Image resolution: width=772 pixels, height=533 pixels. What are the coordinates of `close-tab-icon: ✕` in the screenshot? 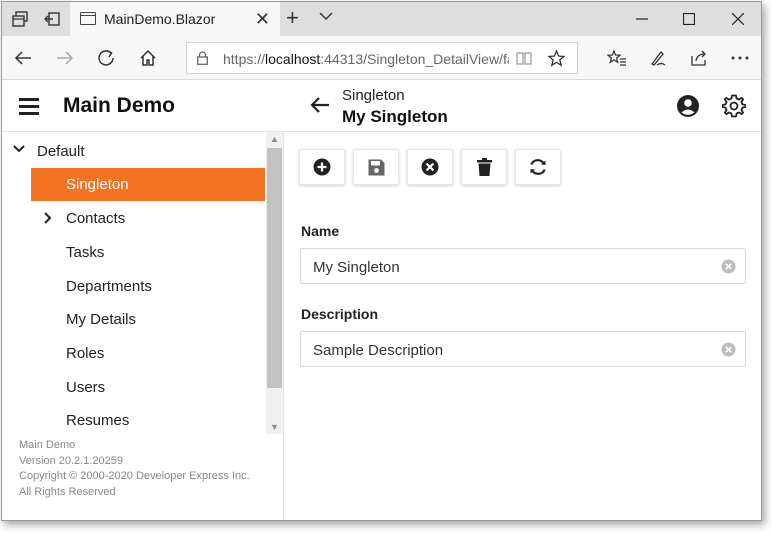 It's located at (262, 19).